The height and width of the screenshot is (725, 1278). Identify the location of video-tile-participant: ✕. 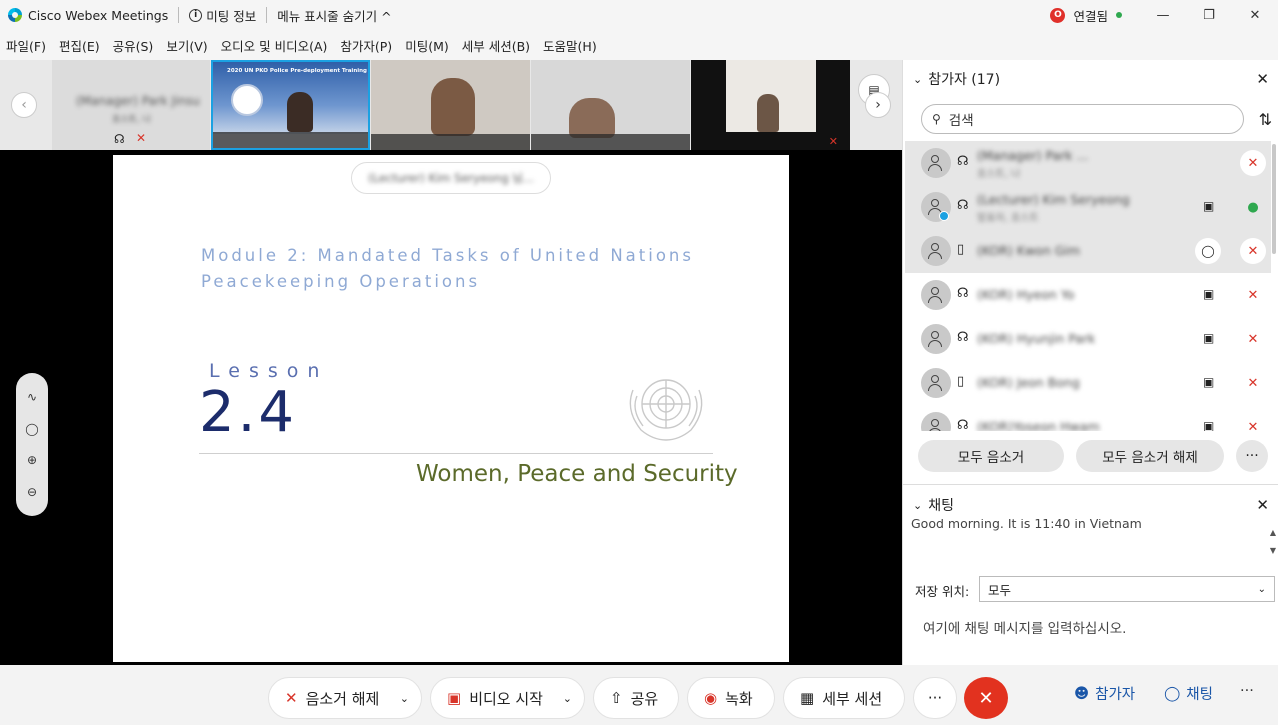
(770, 105).